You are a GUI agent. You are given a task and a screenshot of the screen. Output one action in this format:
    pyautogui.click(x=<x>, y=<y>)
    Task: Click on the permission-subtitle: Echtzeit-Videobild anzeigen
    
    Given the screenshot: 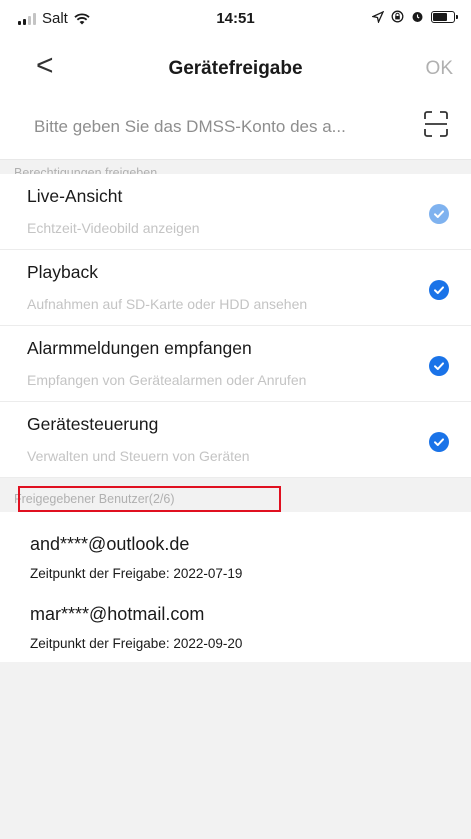 What is the action you would take?
    pyautogui.click(x=113, y=228)
    